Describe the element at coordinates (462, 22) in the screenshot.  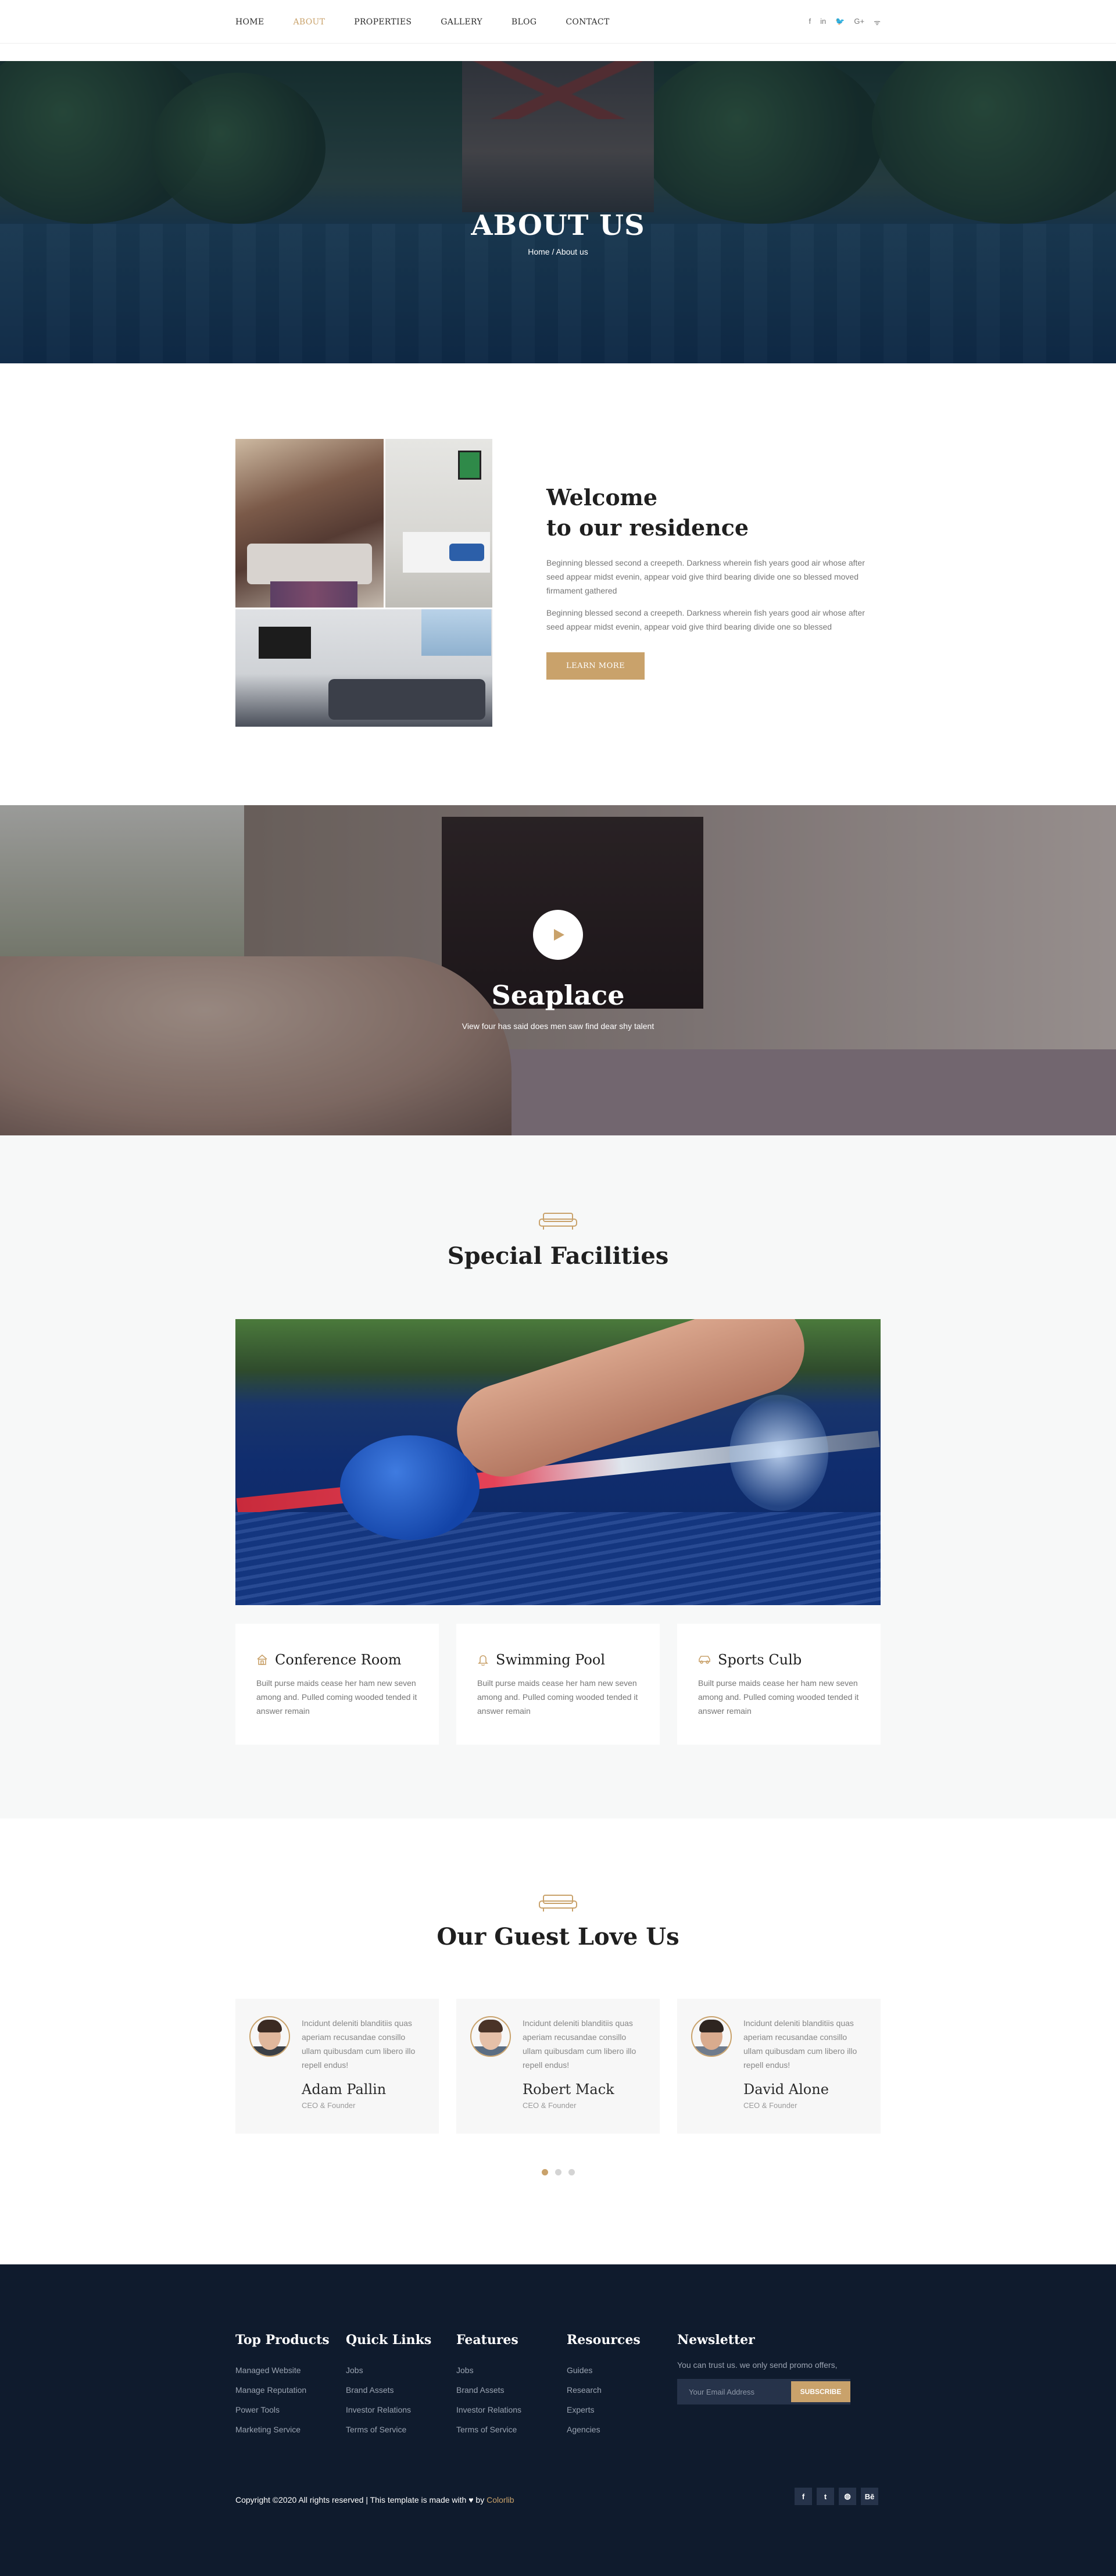
I see `nav-gallery: GALLERY` at that location.